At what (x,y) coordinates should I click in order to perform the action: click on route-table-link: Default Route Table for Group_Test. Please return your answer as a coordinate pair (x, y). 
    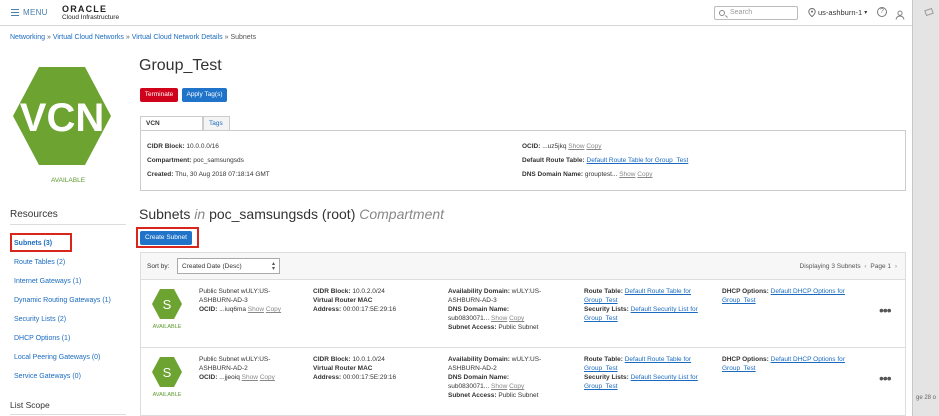
    Looking at the image, I should click on (638, 160).